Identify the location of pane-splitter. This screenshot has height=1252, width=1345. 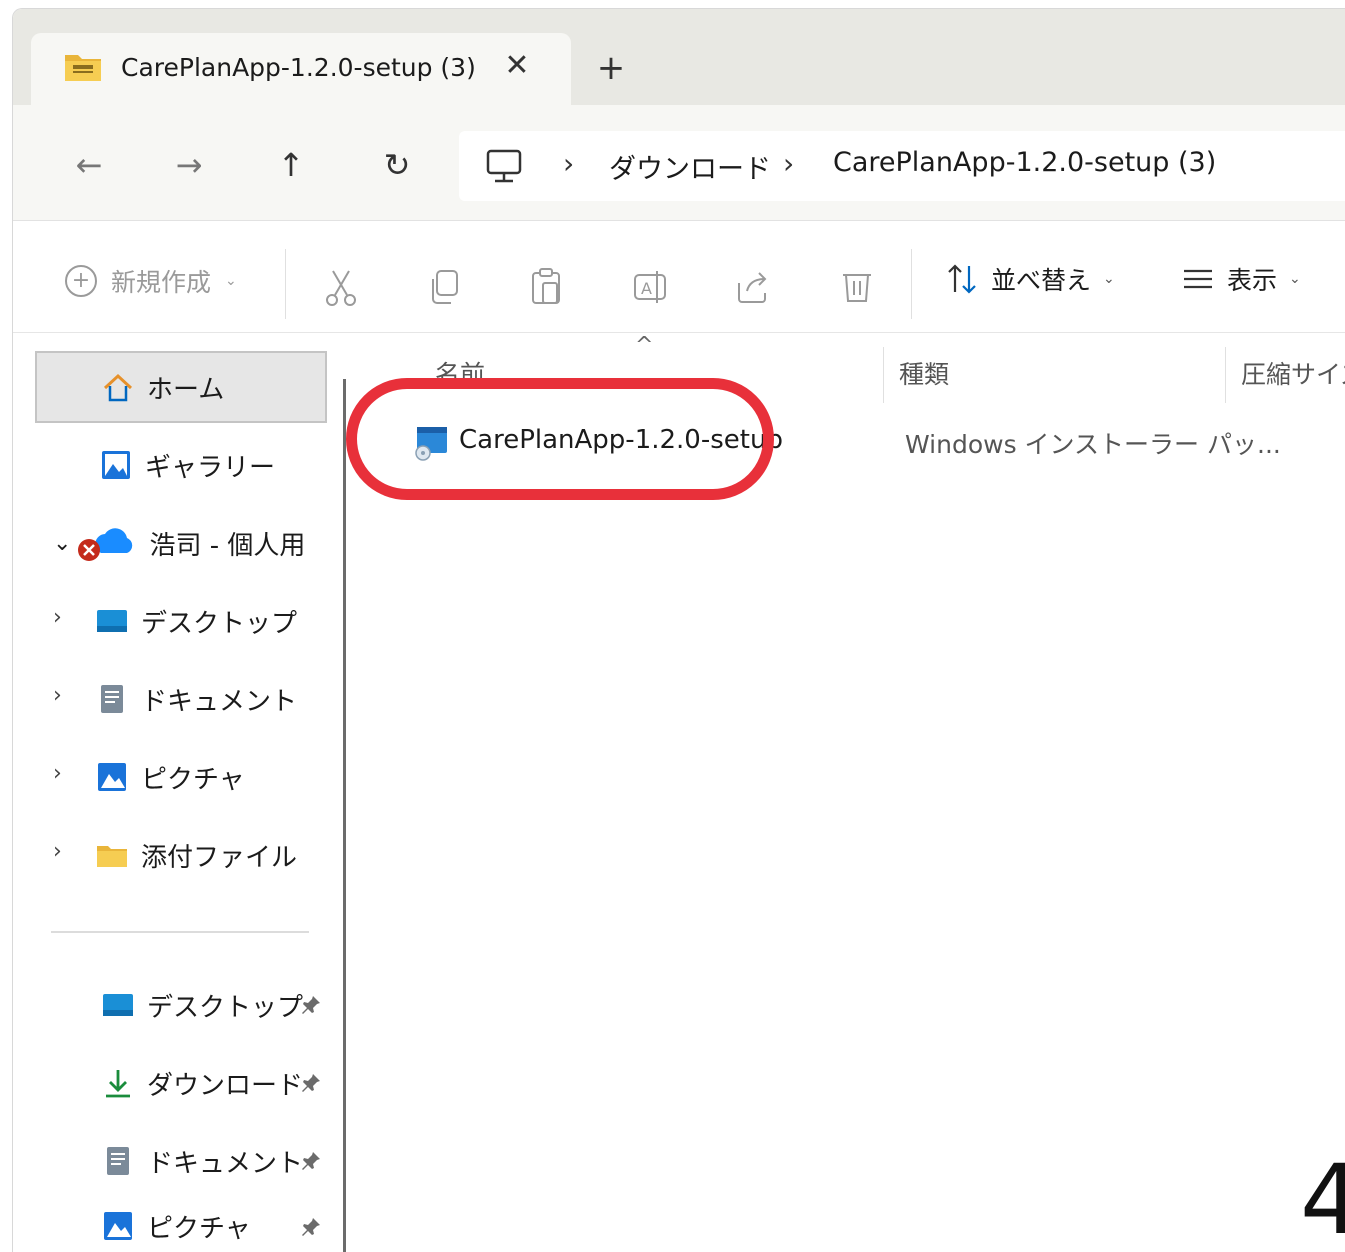
(344, 815).